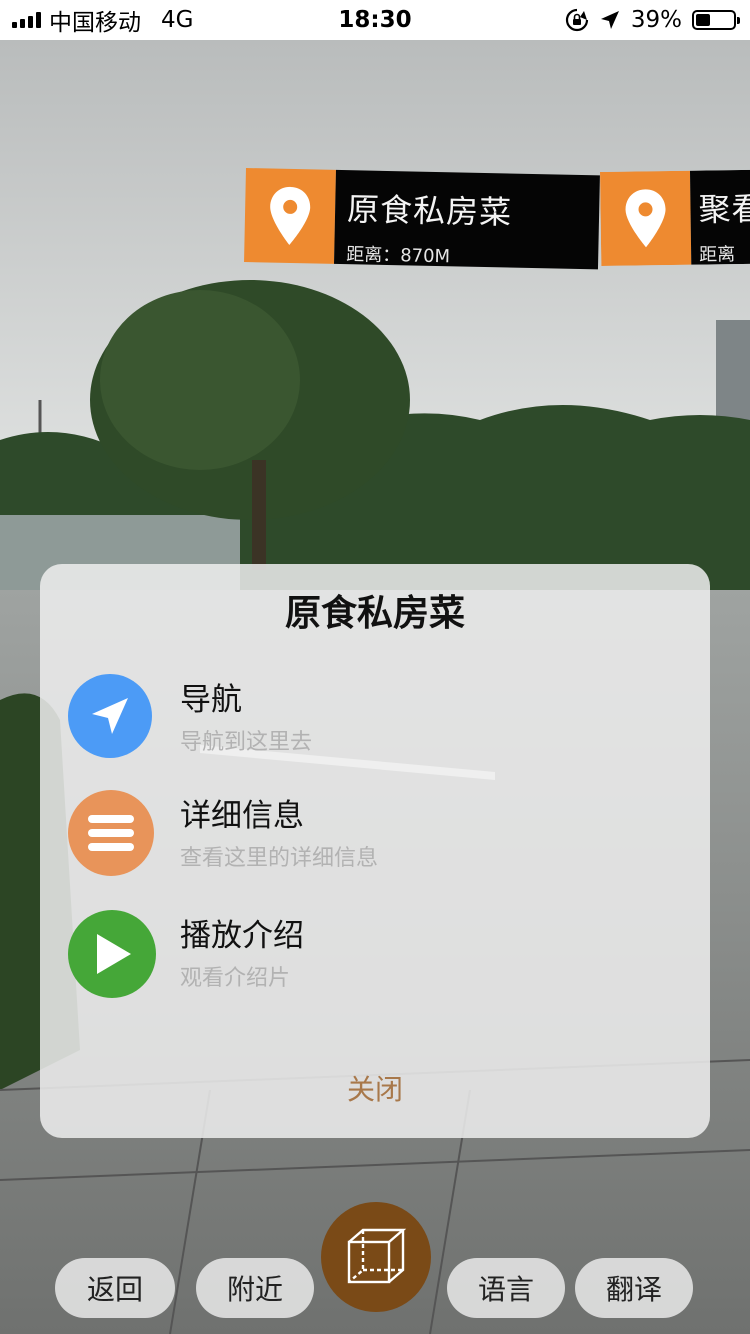 Image resolution: width=750 pixels, height=1334 pixels. What do you see at coordinates (374, 613) in the screenshot?
I see `panel-title: 原食私房菜` at bounding box center [374, 613].